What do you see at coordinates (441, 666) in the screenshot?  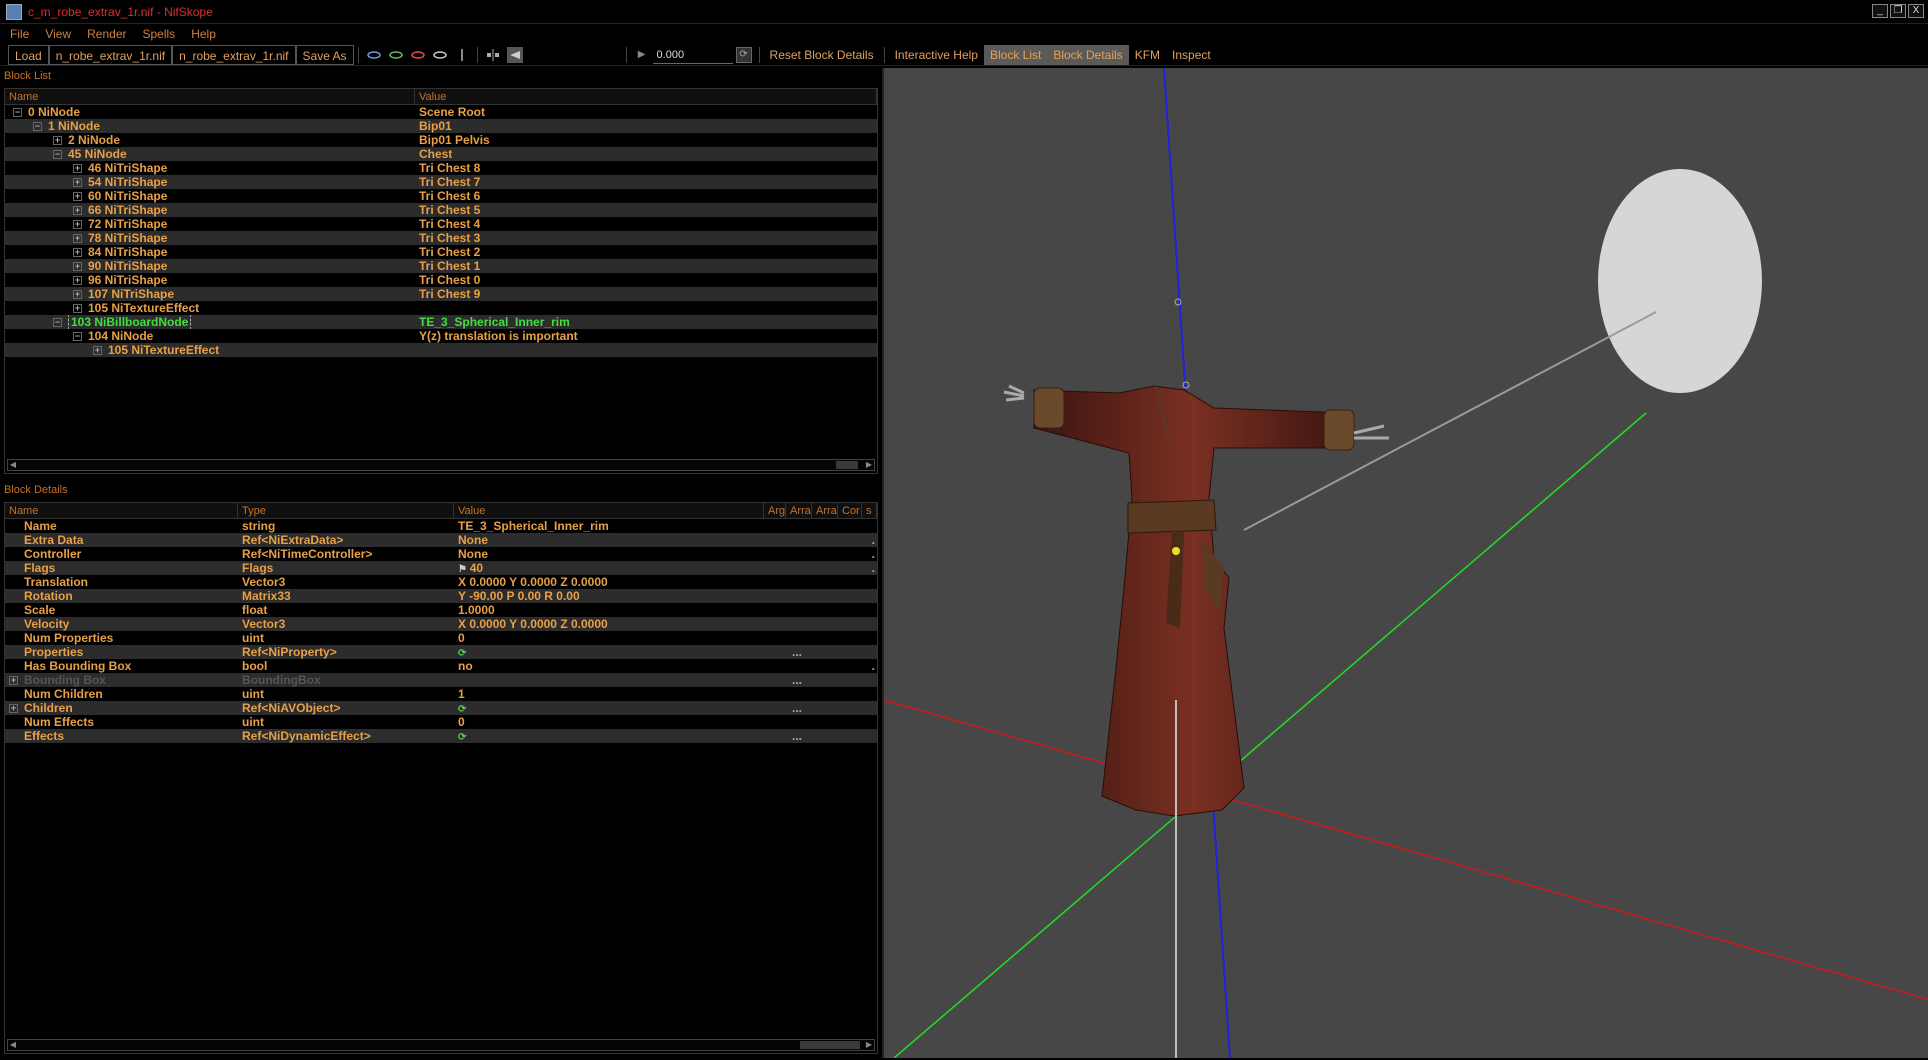 I see `detail-row: Has Bounding Box bool no.` at bounding box center [441, 666].